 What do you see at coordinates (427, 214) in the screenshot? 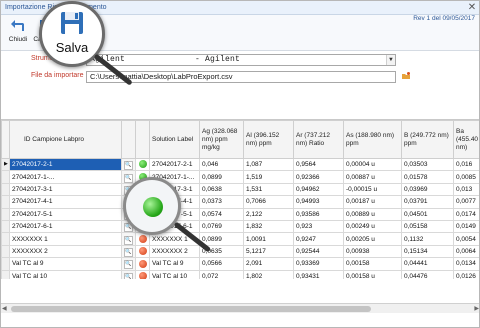
I see `cell-b: 0,04501` at bounding box center [427, 214].